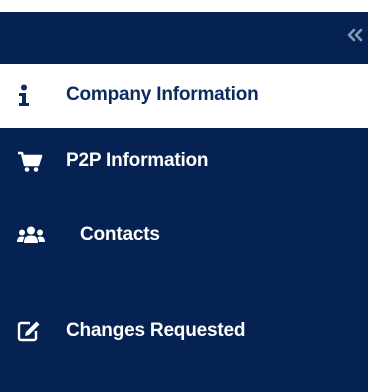  I want to click on sidebar-item-label: Changes Requested, so click(156, 330).